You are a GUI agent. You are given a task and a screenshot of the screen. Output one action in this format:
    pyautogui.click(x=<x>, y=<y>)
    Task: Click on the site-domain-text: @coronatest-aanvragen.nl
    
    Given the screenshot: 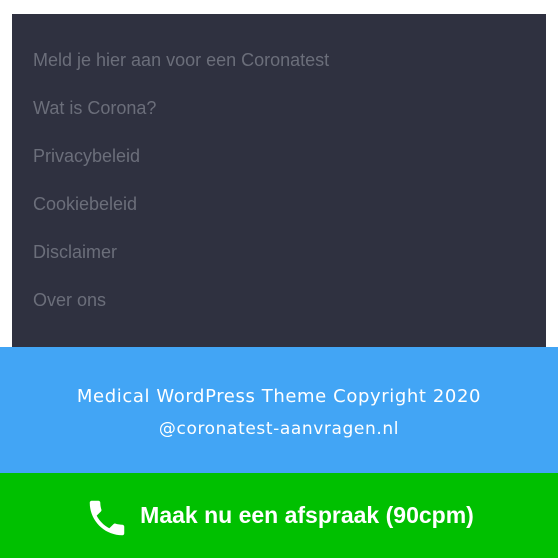 What is the action you would take?
    pyautogui.click(x=279, y=429)
    